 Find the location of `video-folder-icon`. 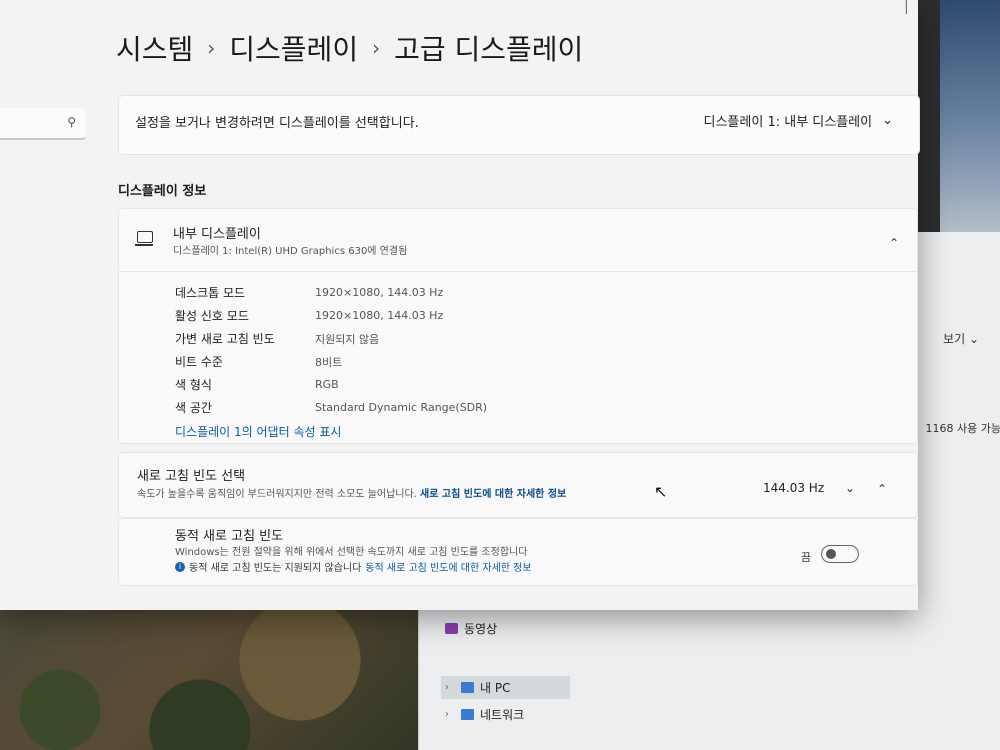

video-folder-icon is located at coordinates (451, 628).